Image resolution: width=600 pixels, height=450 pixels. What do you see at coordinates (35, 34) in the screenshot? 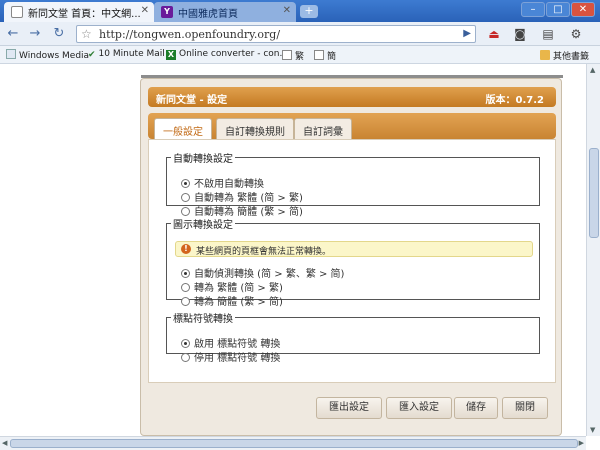
I see `forward-arrow-icon: →` at bounding box center [35, 34].